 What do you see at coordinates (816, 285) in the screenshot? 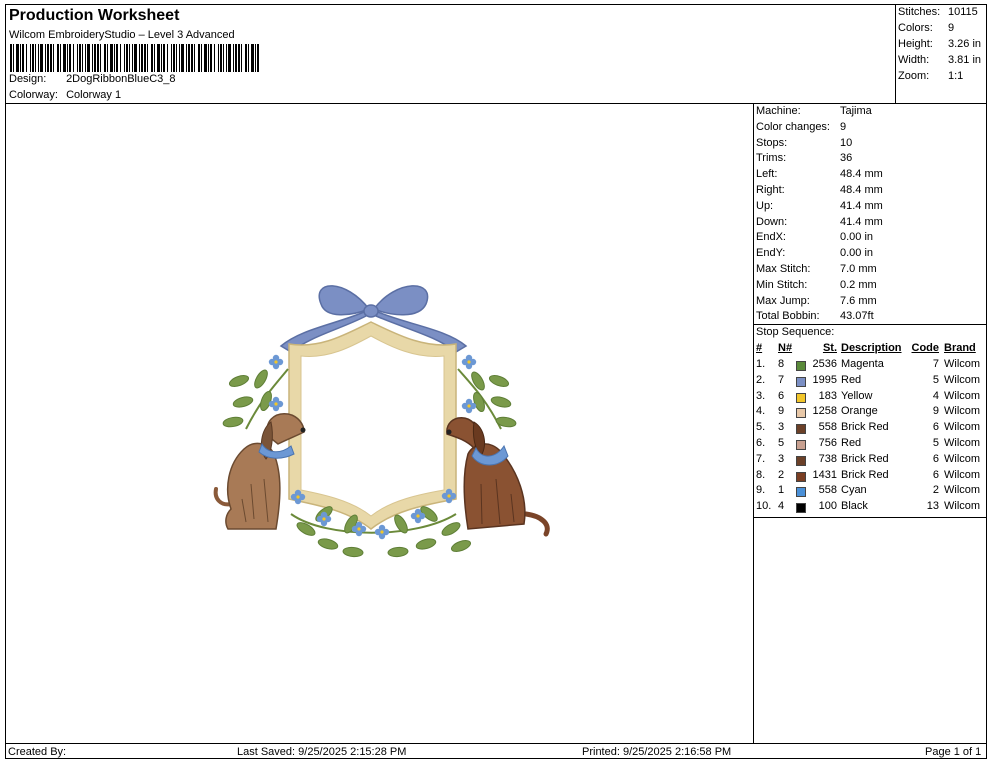
I see `info-row: Min Stitch: 0.2 mm` at bounding box center [816, 285].